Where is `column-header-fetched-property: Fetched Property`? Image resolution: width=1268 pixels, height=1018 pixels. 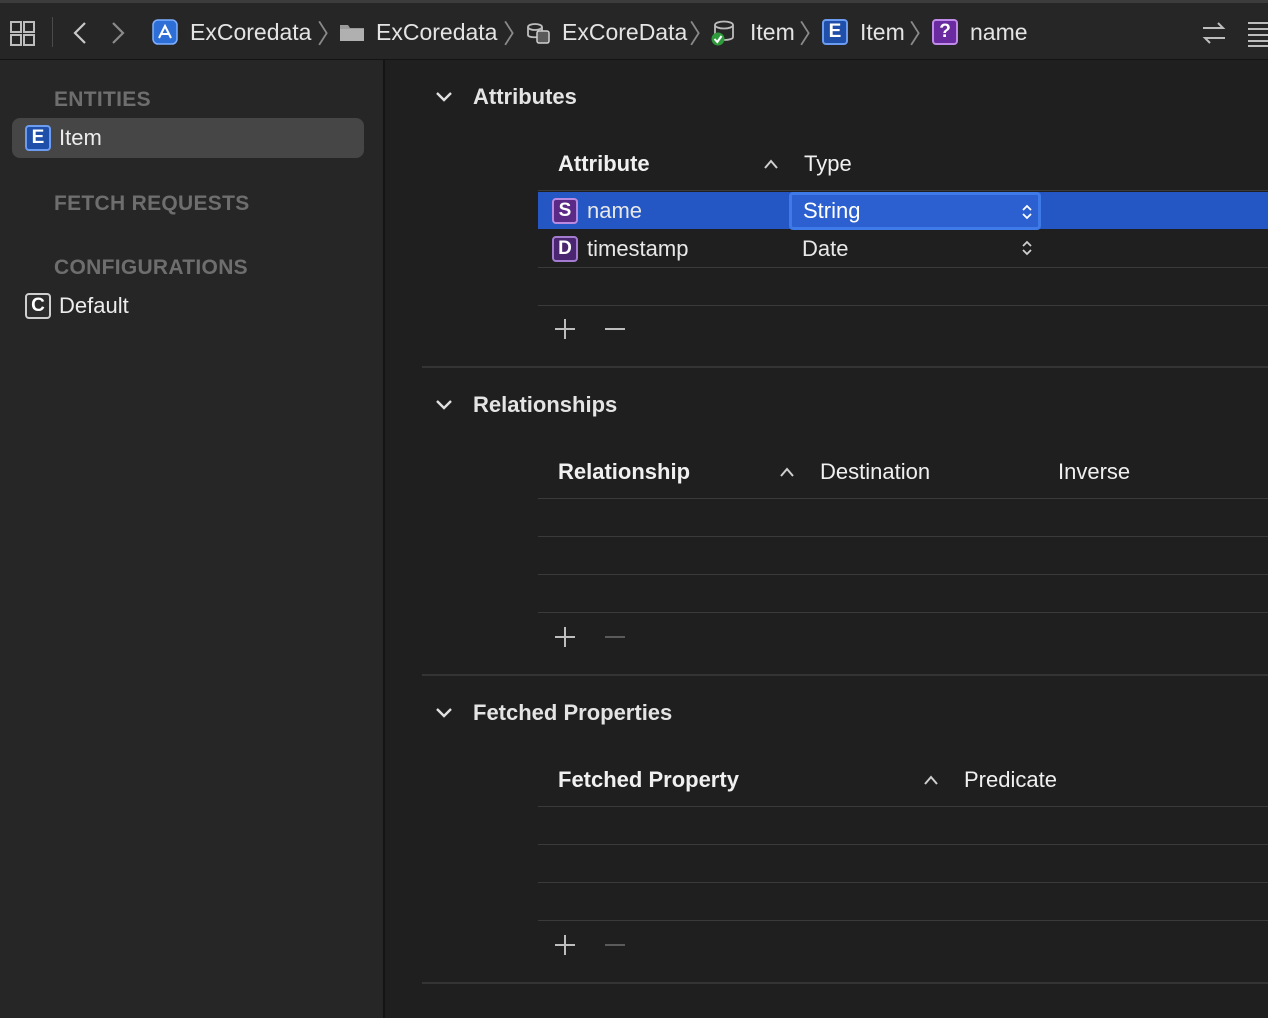 column-header-fetched-property: Fetched Property is located at coordinates (648, 780).